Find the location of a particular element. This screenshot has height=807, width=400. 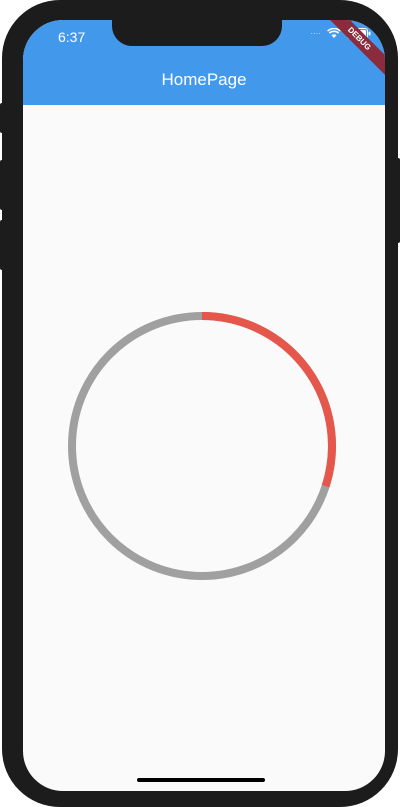

mute-switch is located at coordinates (2, 118).